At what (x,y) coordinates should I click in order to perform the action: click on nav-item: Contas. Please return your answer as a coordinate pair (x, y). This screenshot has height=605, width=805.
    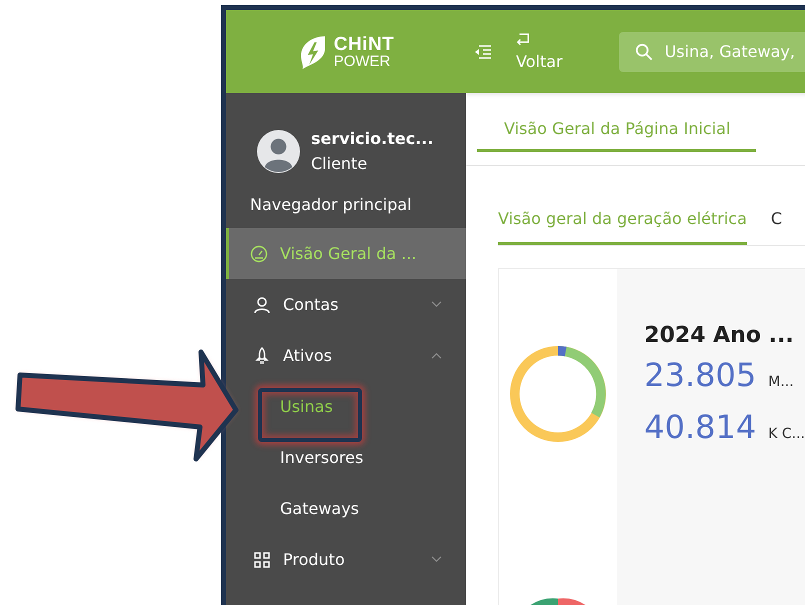
    Looking at the image, I should click on (346, 304).